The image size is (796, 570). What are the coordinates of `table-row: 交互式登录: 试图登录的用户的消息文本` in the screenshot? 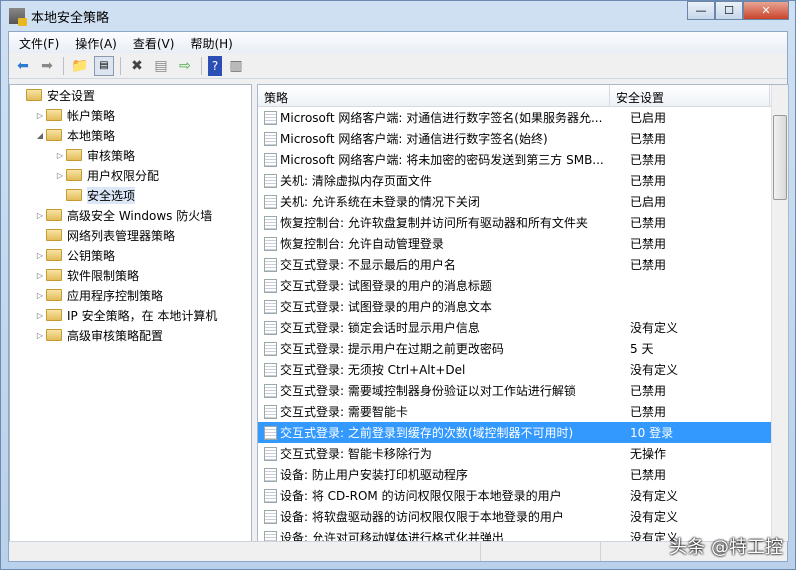 It's located at (523, 306).